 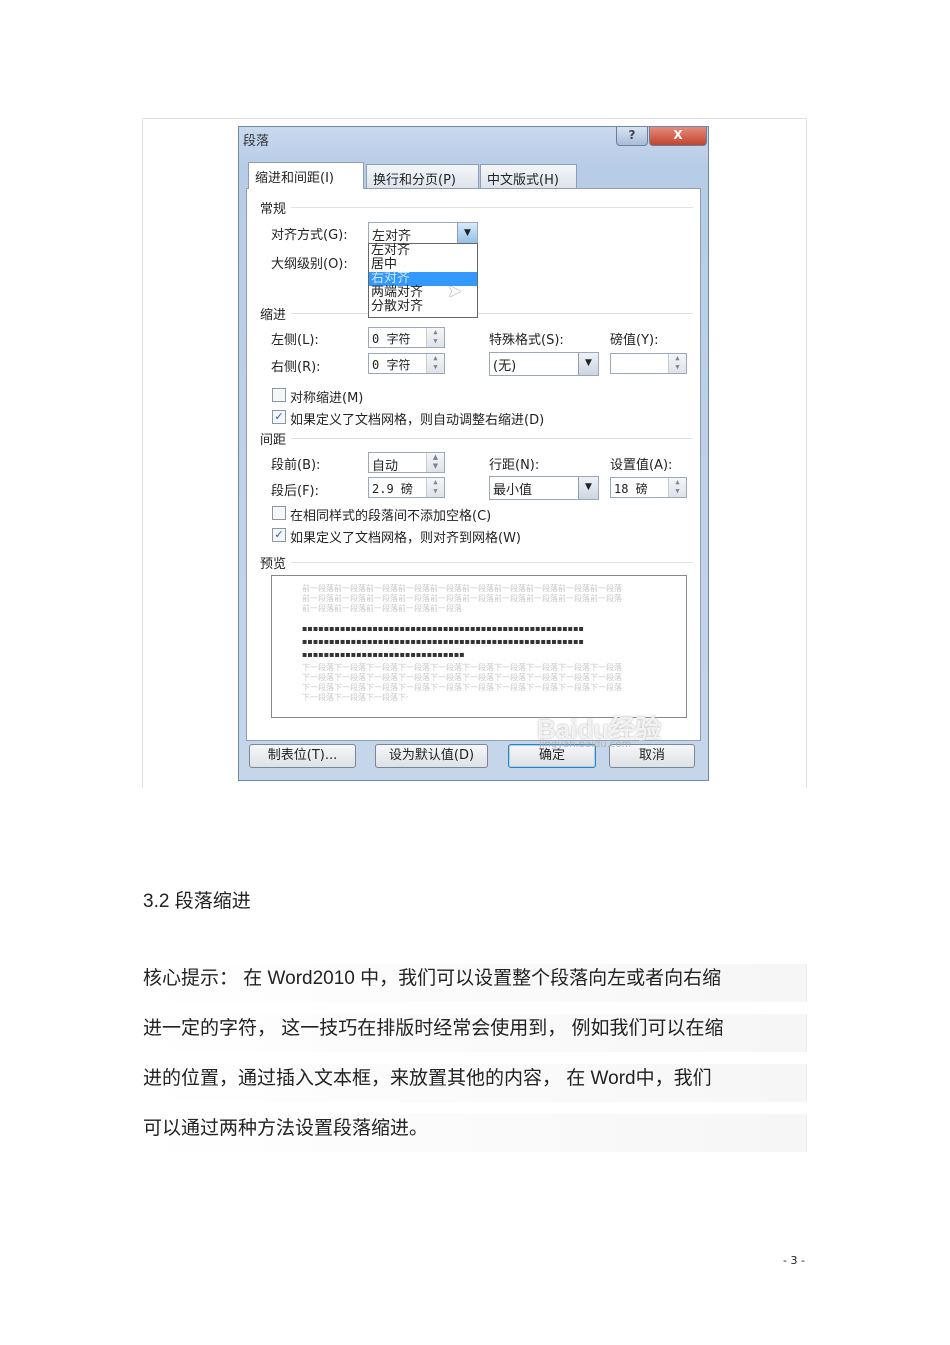 What do you see at coordinates (385, 466) in the screenshot?
I see `before-value: 自动` at bounding box center [385, 466].